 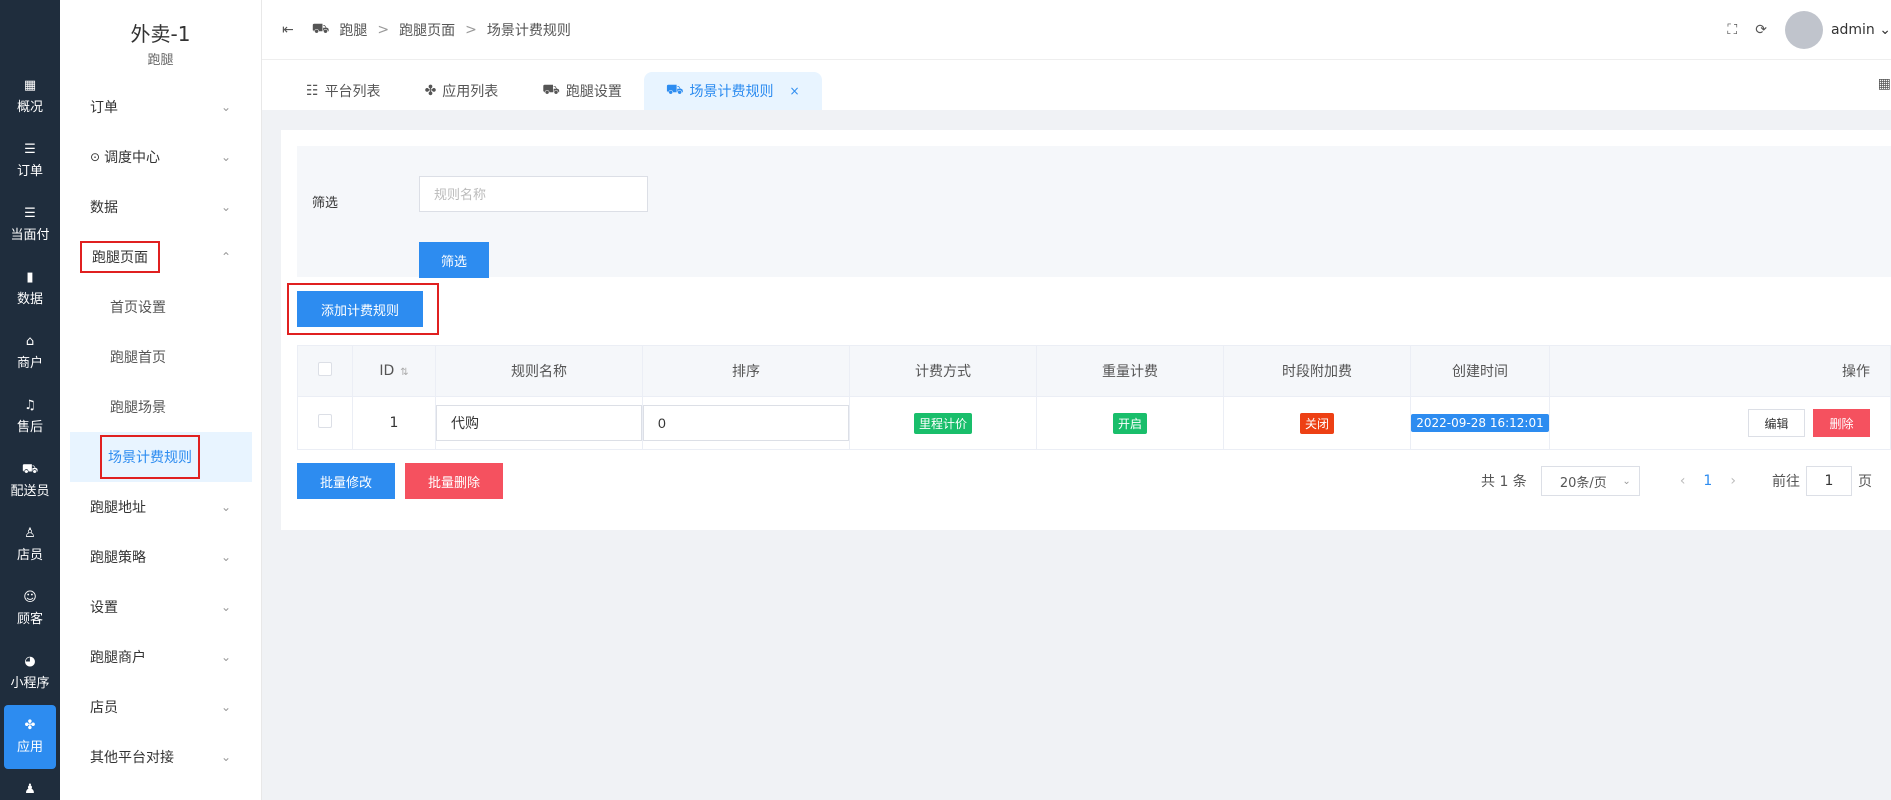 What do you see at coordinates (160, 157) in the screenshot?
I see `sidebar-item-dispatch: ⊙ 调度中心 ⌄` at bounding box center [160, 157].